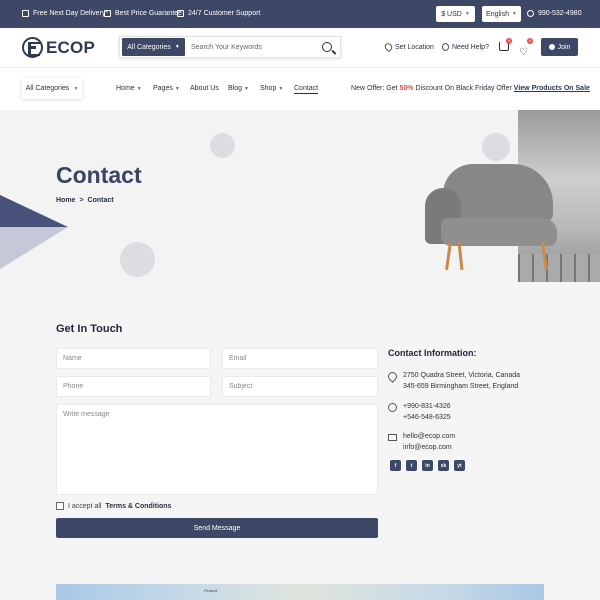  I want to click on form-heading: Get In Touch, so click(89, 329).